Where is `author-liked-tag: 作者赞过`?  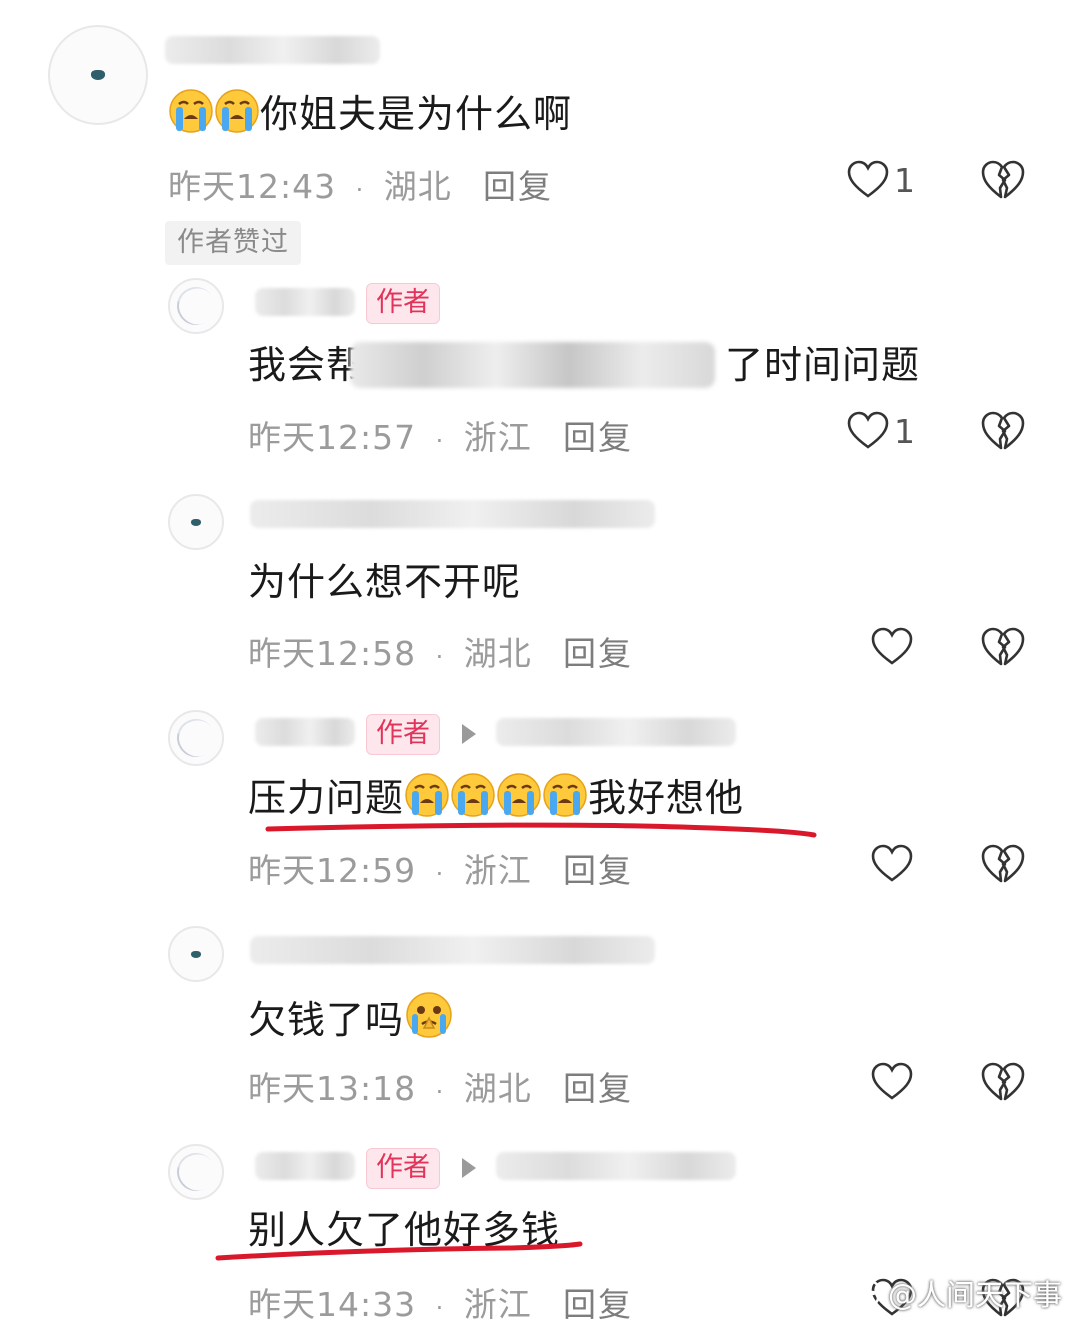
author-liked-tag: 作者赞过 is located at coordinates (233, 243).